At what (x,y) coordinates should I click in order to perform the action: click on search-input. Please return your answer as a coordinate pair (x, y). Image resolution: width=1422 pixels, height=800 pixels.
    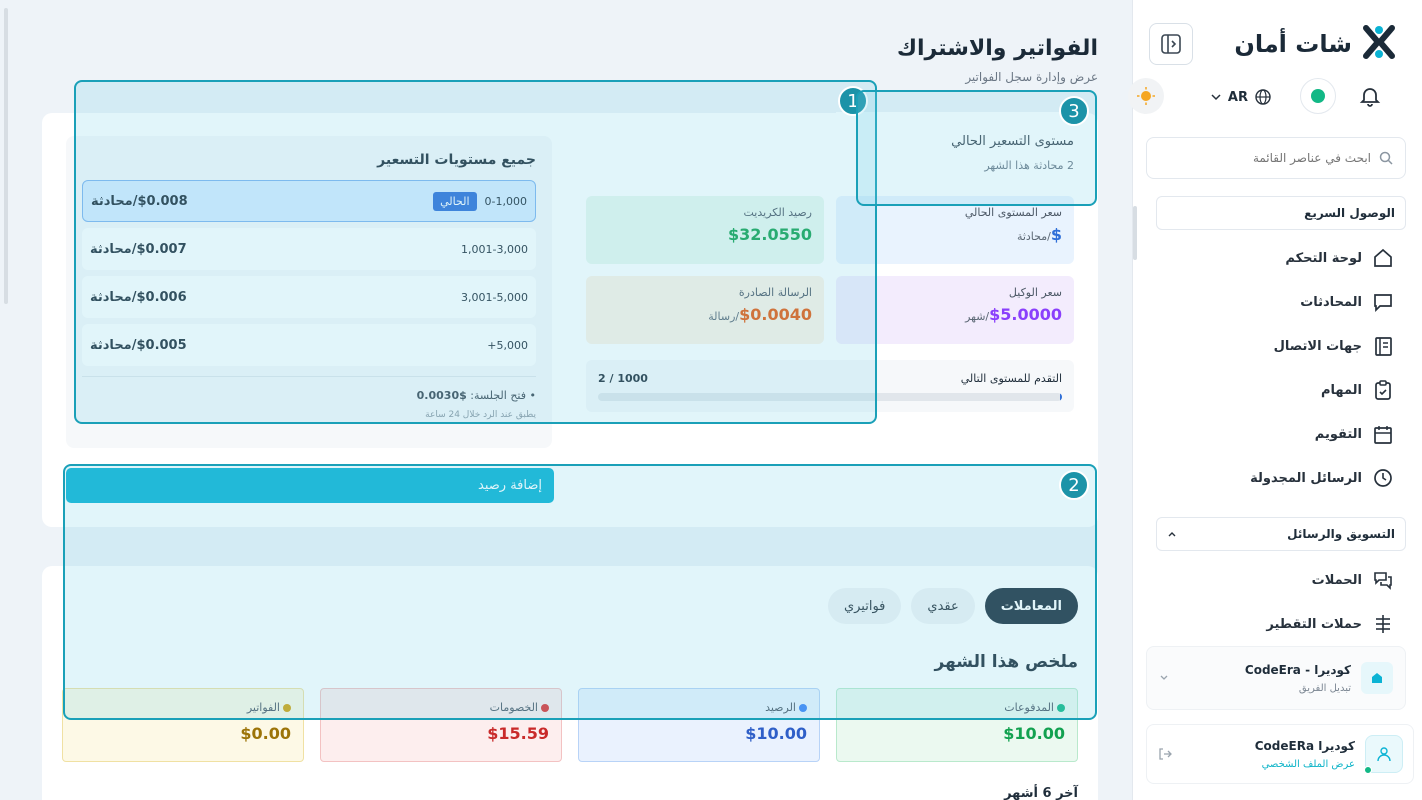
    Looking at the image, I should click on (1271, 158).